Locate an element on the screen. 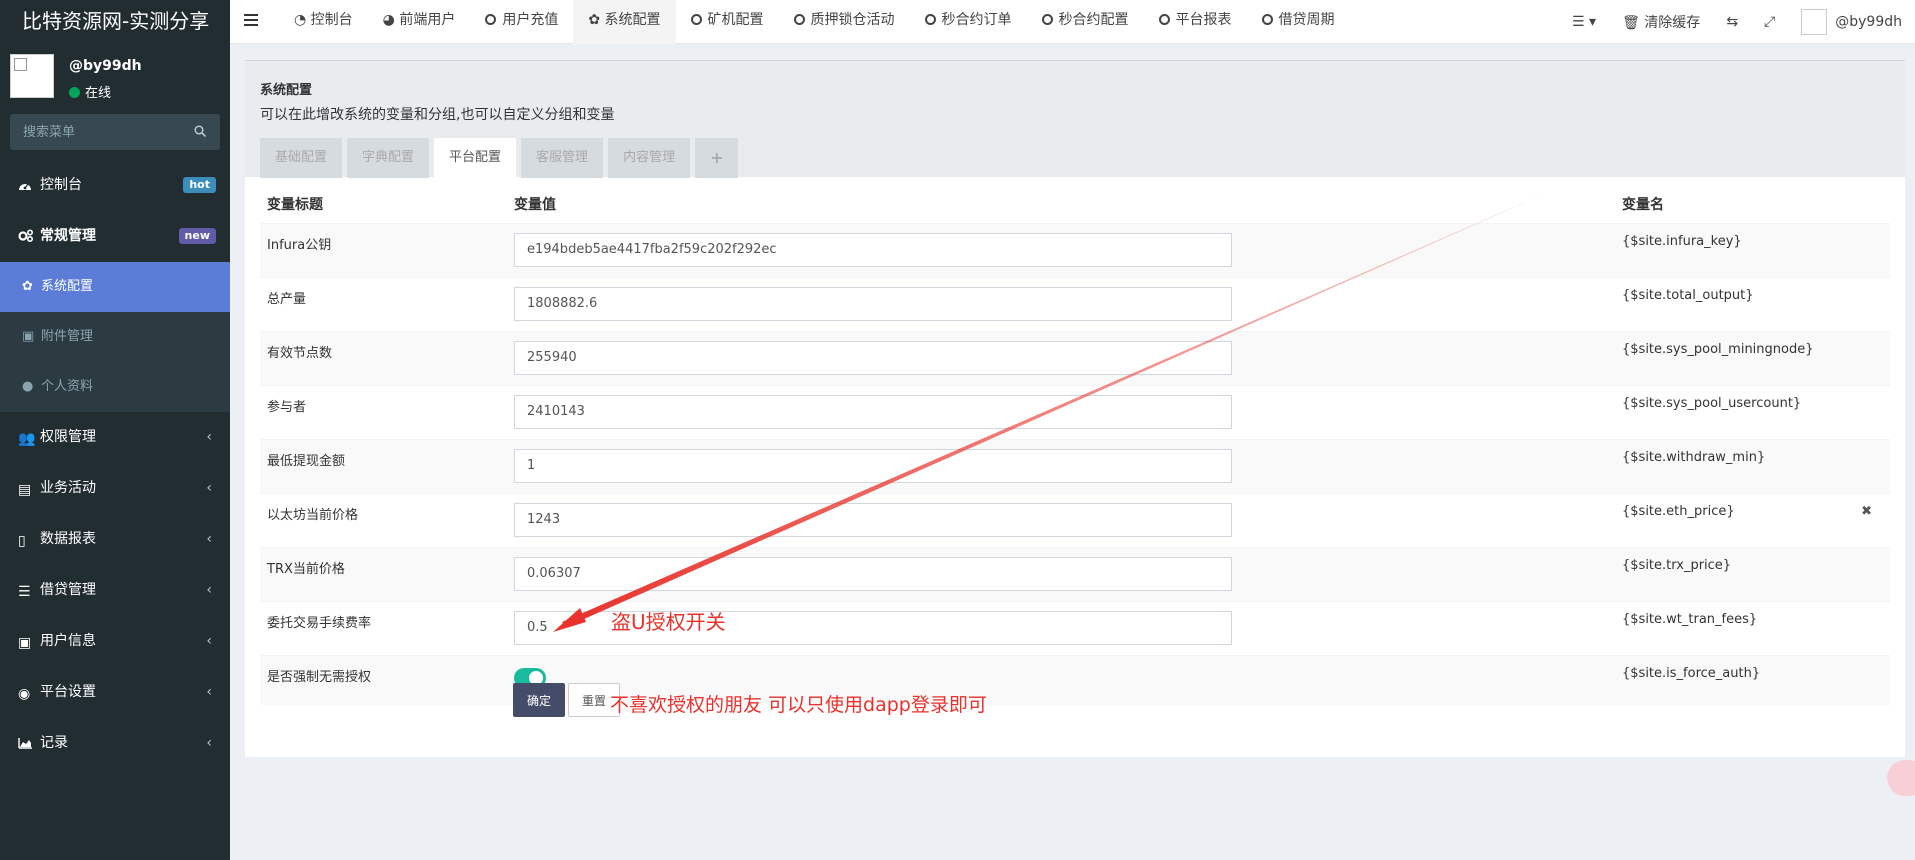  tab-loan-period: 借贷周期 is located at coordinates (1298, 22).